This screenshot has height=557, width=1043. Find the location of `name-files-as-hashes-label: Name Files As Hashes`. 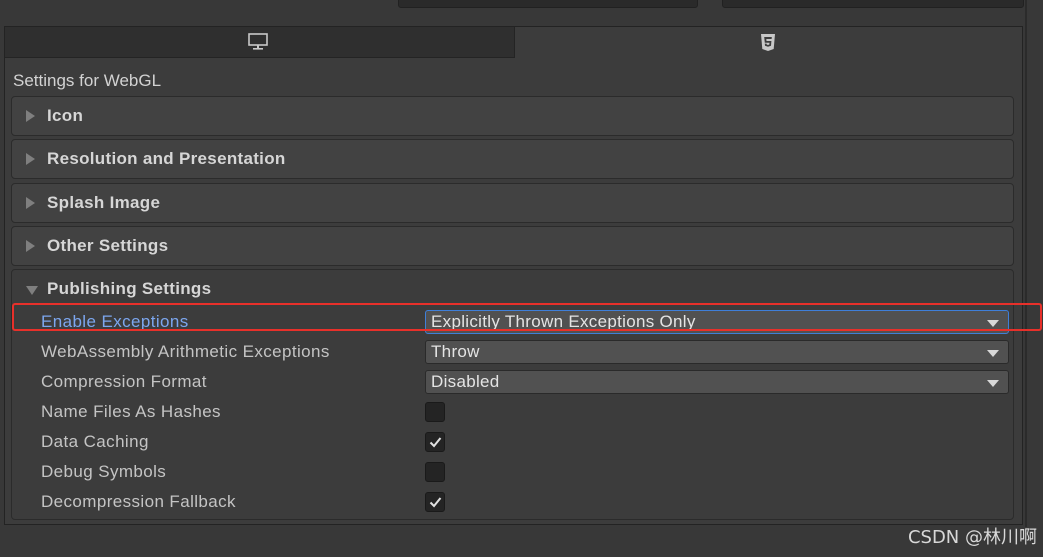

name-files-as-hashes-label: Name Files As Hashes is located at coordinates (131, 411).